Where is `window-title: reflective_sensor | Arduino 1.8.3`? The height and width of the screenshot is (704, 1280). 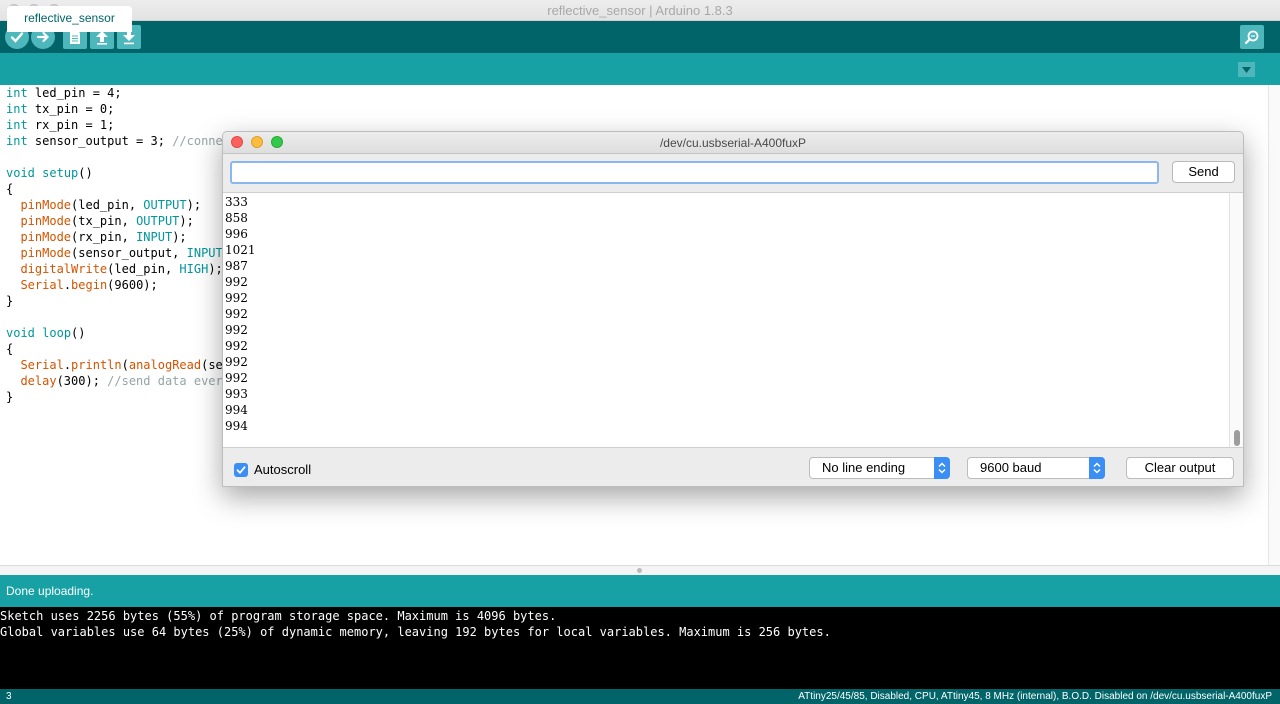
window-title: reflective_sensor | Arduino 1.8.3 is located at coordinates (640, 10).